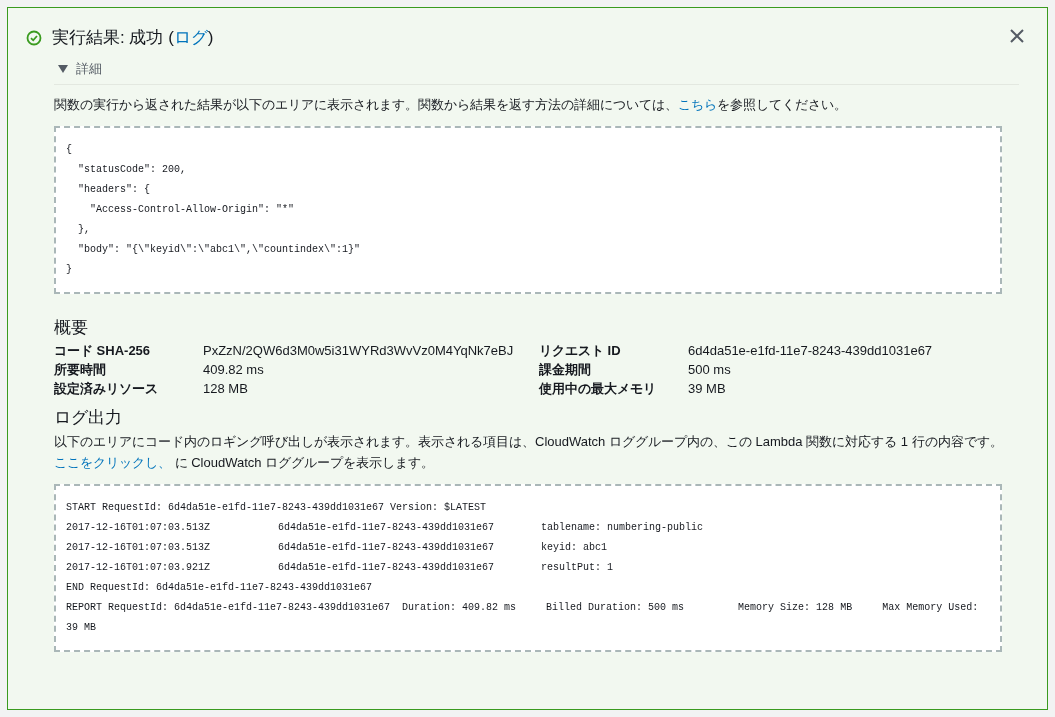 The height and width of the screenshot is (717, 1055). I want to click on code-line: {, so click(69, 150).